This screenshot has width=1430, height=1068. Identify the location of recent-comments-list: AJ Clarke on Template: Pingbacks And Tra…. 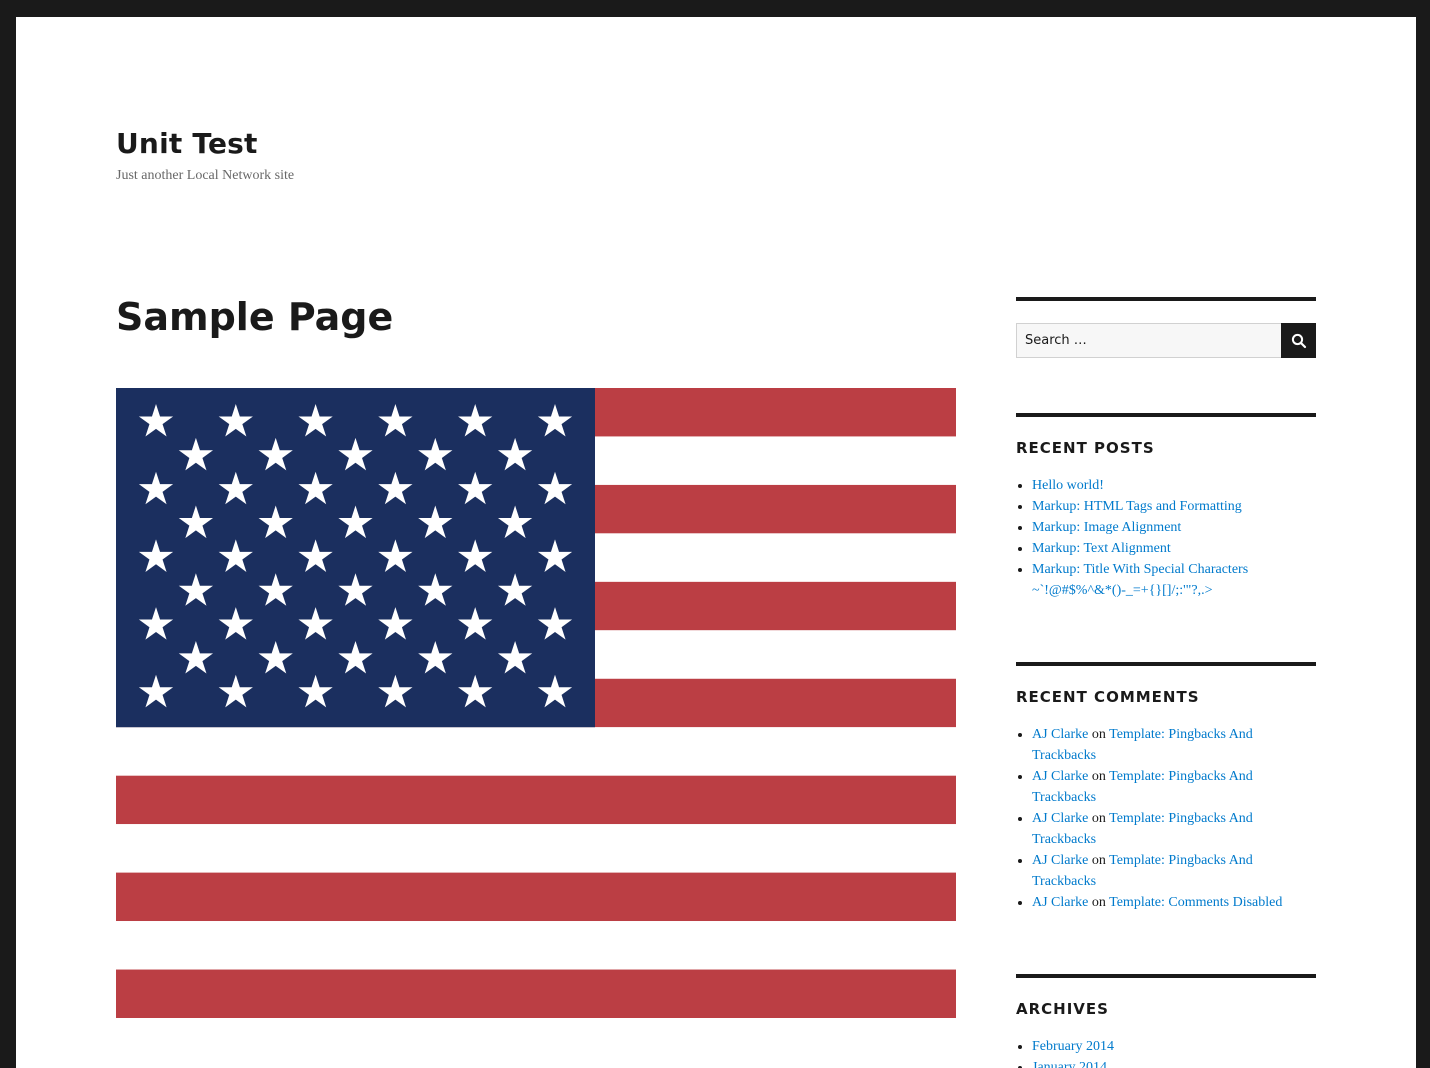
(1166, 818).